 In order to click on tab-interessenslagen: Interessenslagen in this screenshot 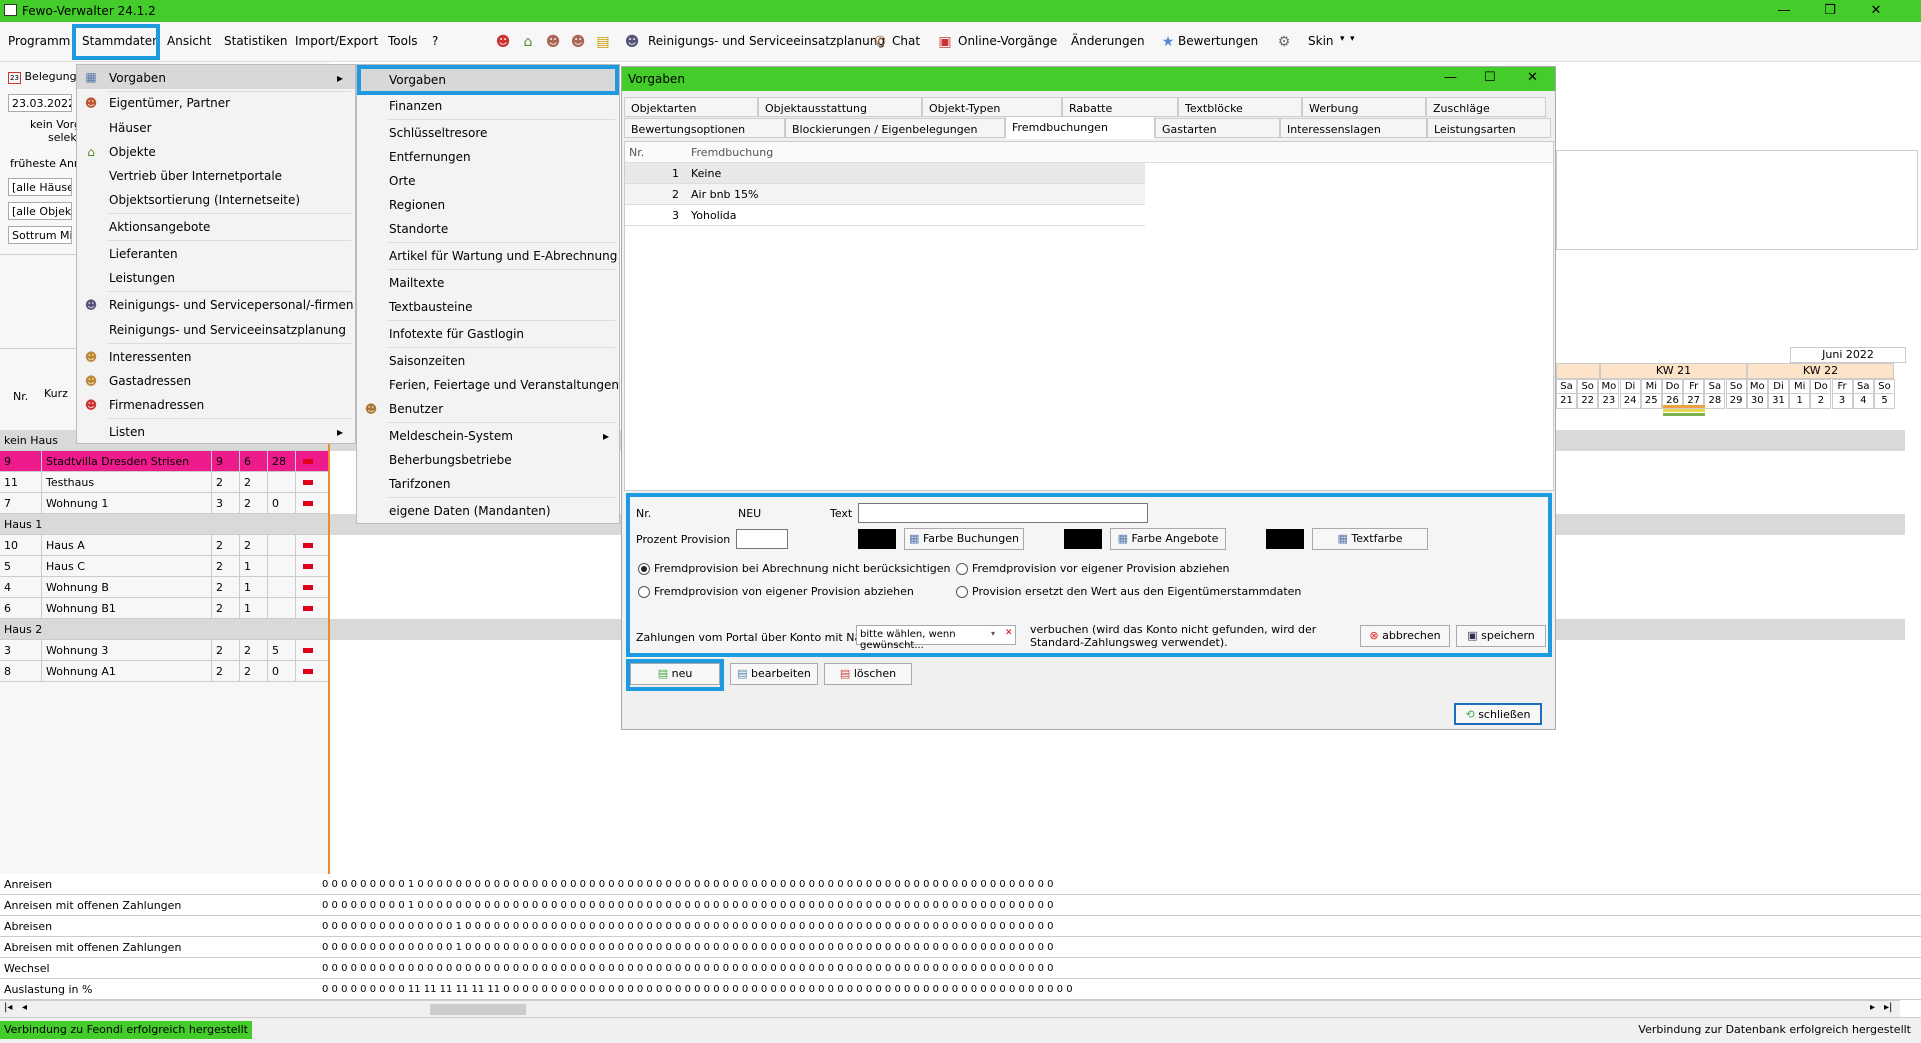, I will do `click(1353, 128)`.